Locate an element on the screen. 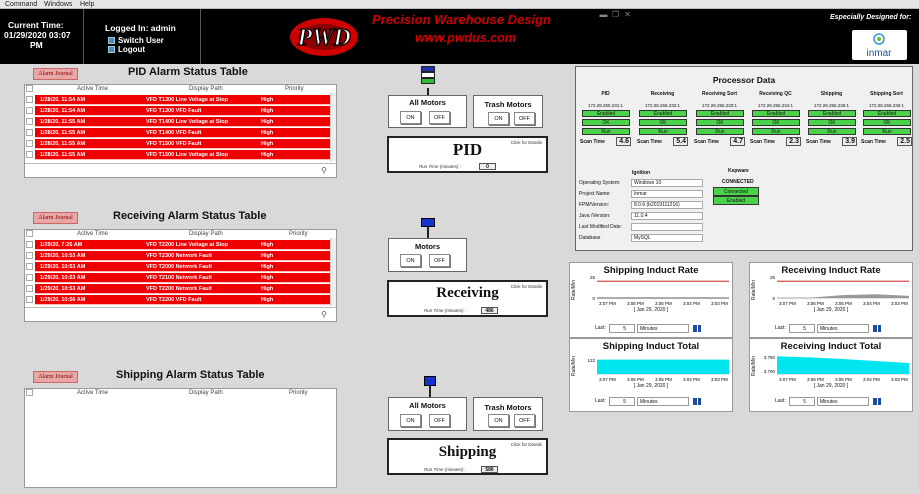 Image resolution: width=919 pixels, height=494 pixels. shipping-trash-motors-off-button: OFF is located at coordinates (524, 420).